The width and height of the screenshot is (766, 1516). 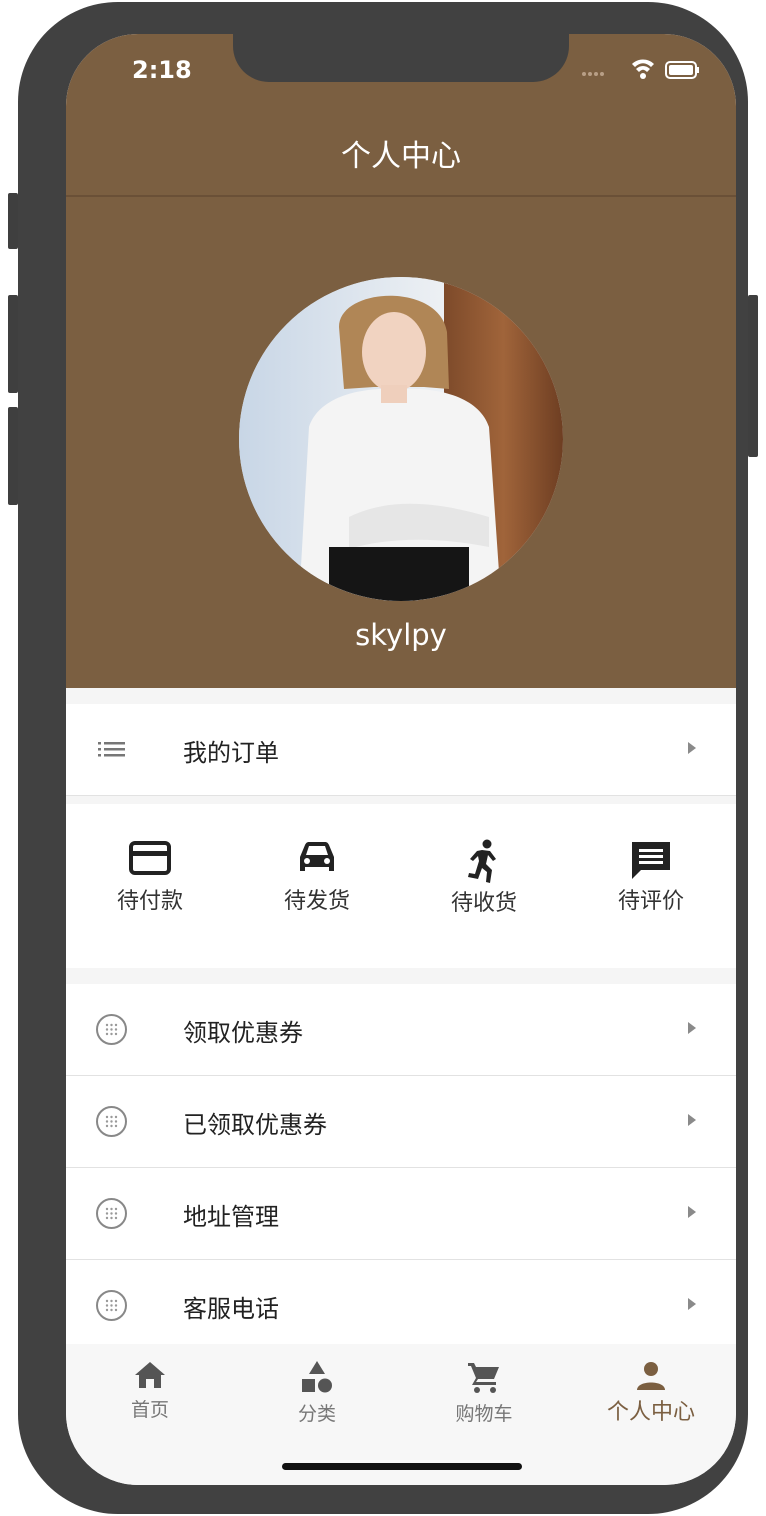 I want to click on menu-label: 领取优惠券, so click(x=243, y=1033).